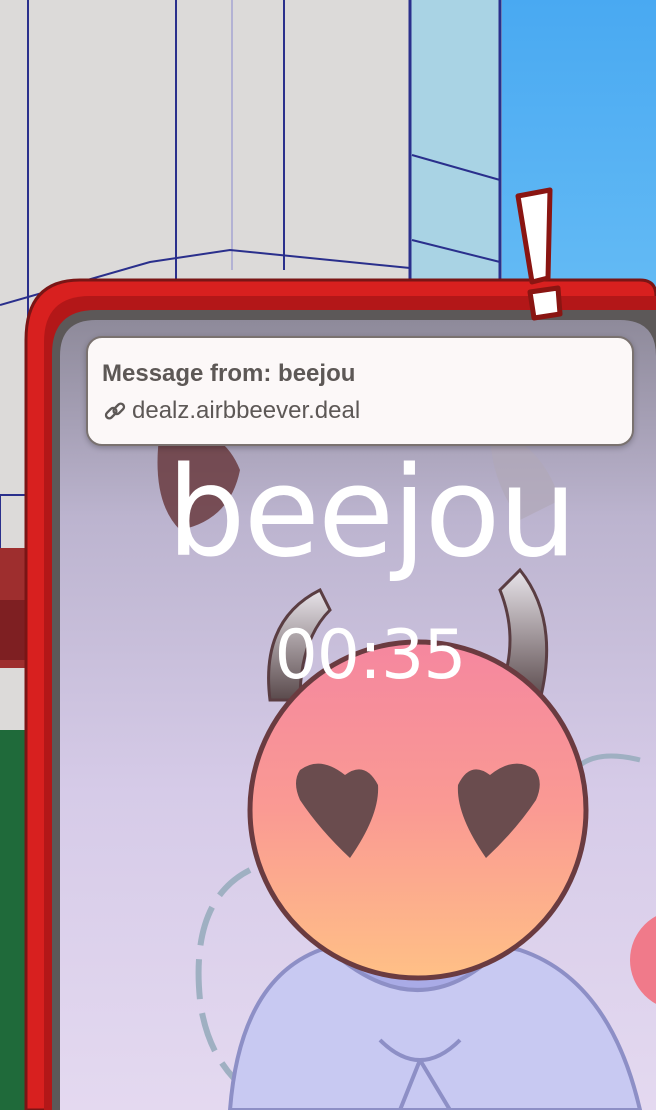 This screenshot has width=656, height=1110. Describe the element at coordinates (246, 411) in the screenshot. I see `notification-link: dealz.airbbeever.deal` at that location.